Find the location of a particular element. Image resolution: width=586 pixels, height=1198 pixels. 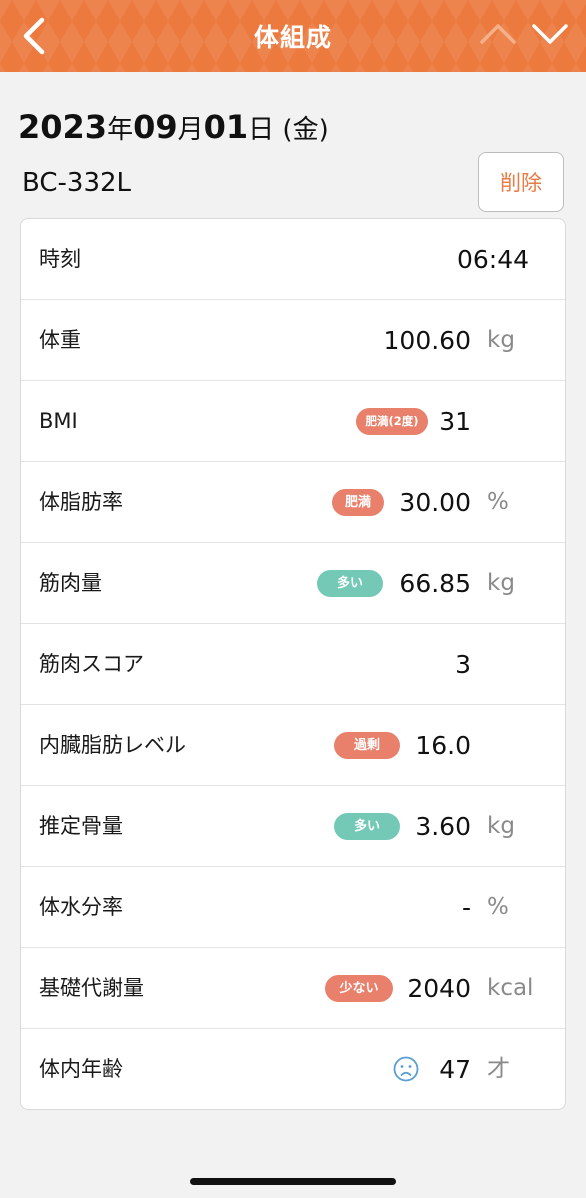

row-value: 100.60 is located at coordinates (427, 340).